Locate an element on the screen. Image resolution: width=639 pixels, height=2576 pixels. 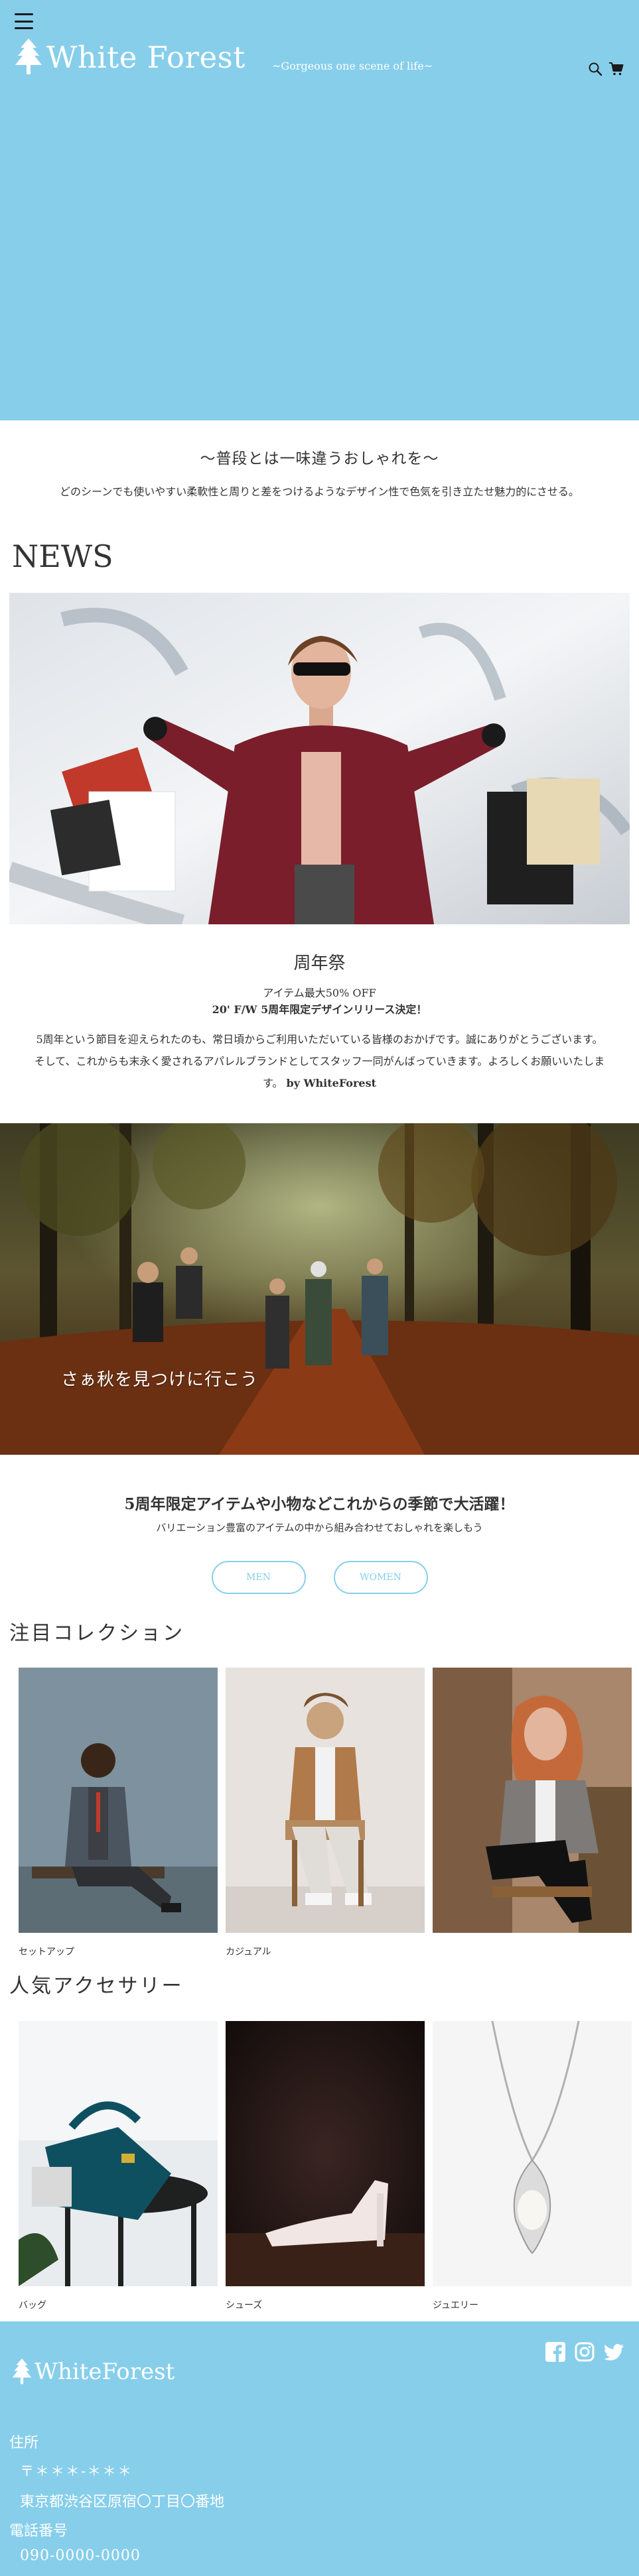
social-links is located at coordinates (584, 2351).